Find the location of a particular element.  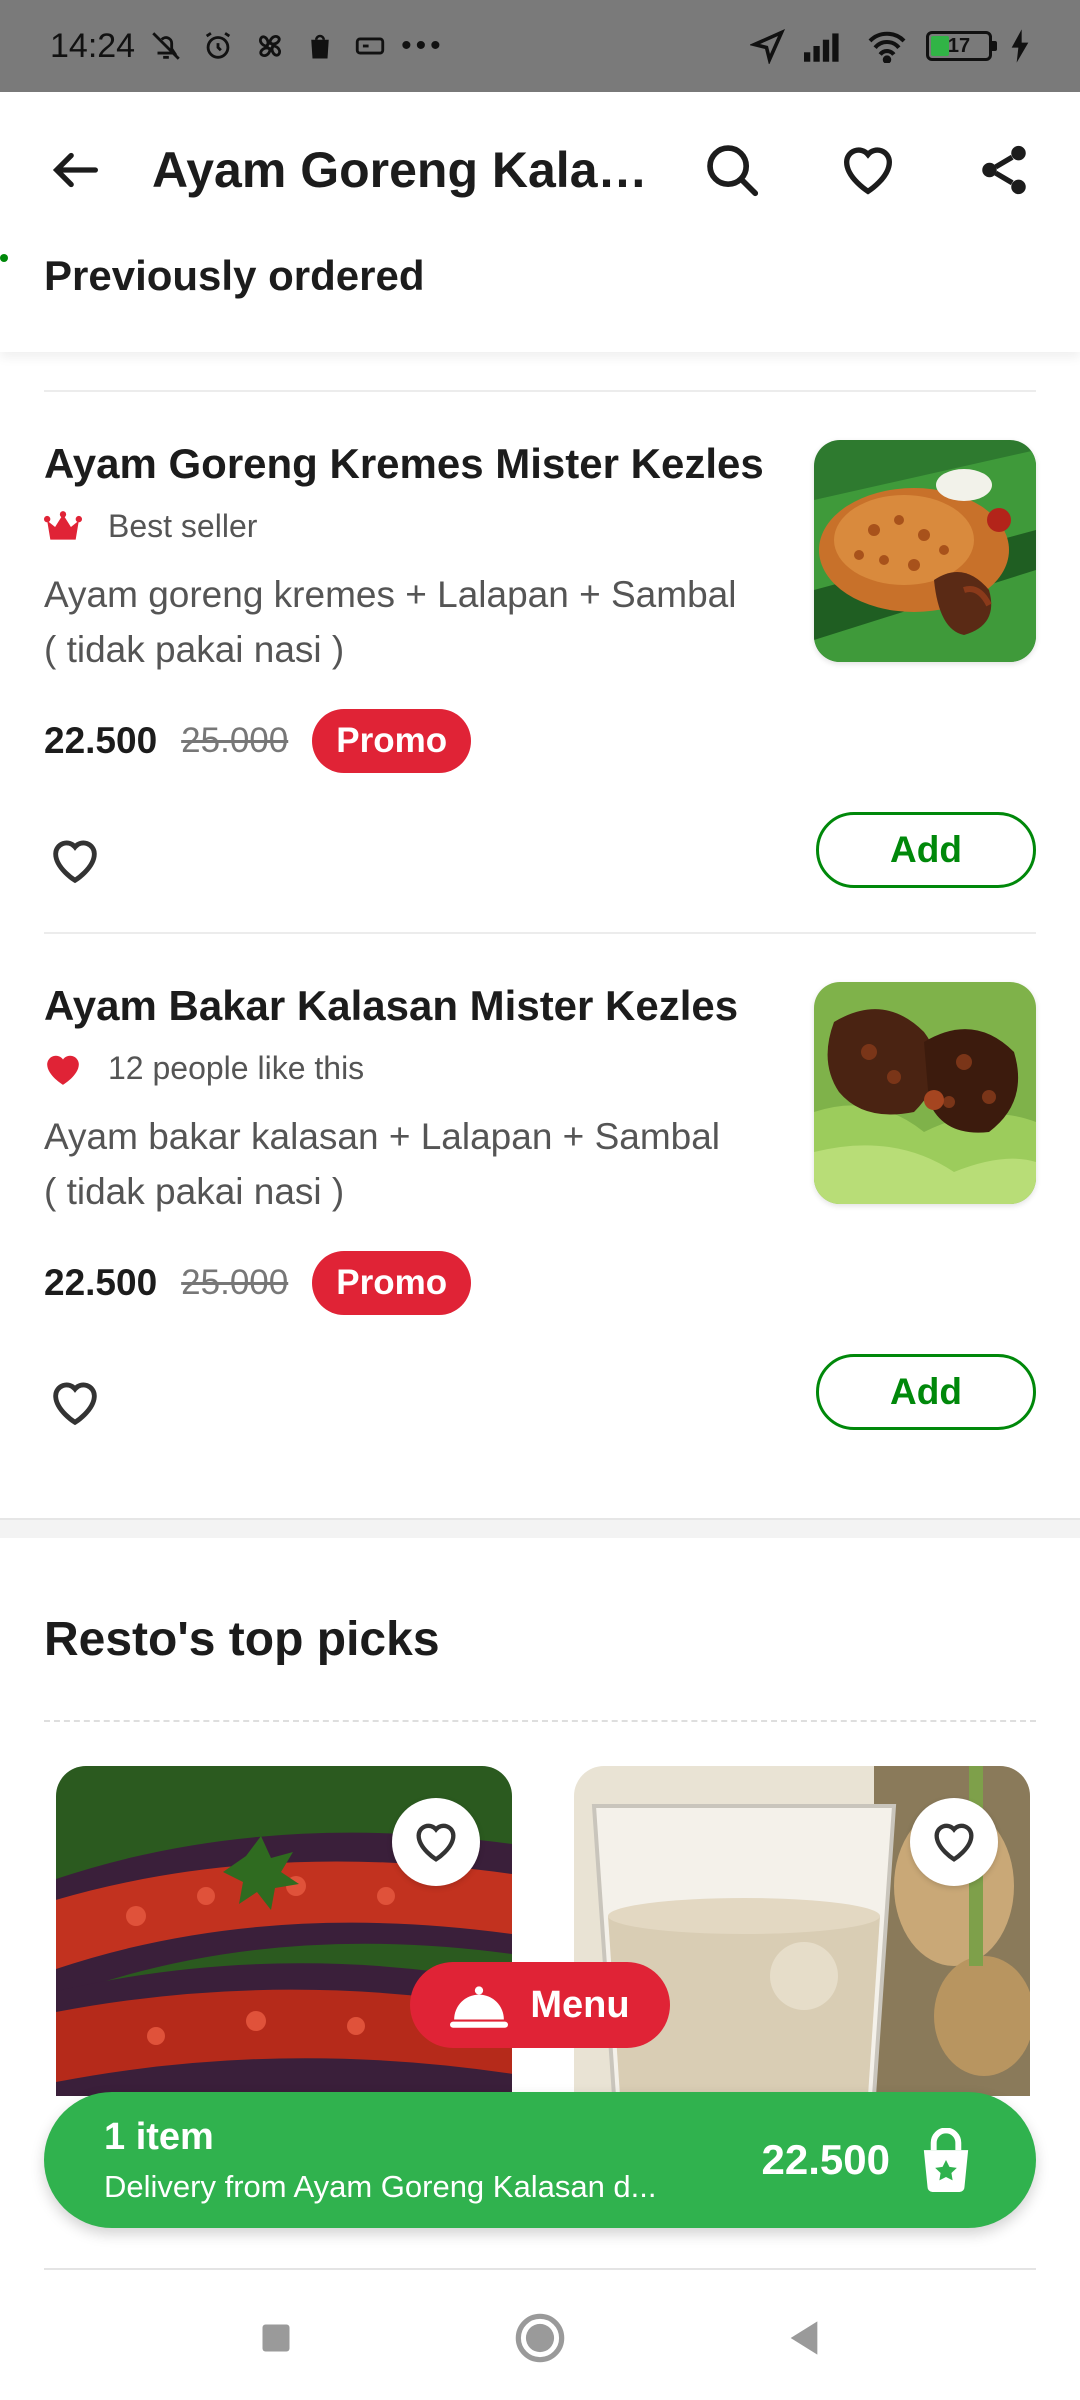

scroll-indicator is located at coordinates (4, 258).